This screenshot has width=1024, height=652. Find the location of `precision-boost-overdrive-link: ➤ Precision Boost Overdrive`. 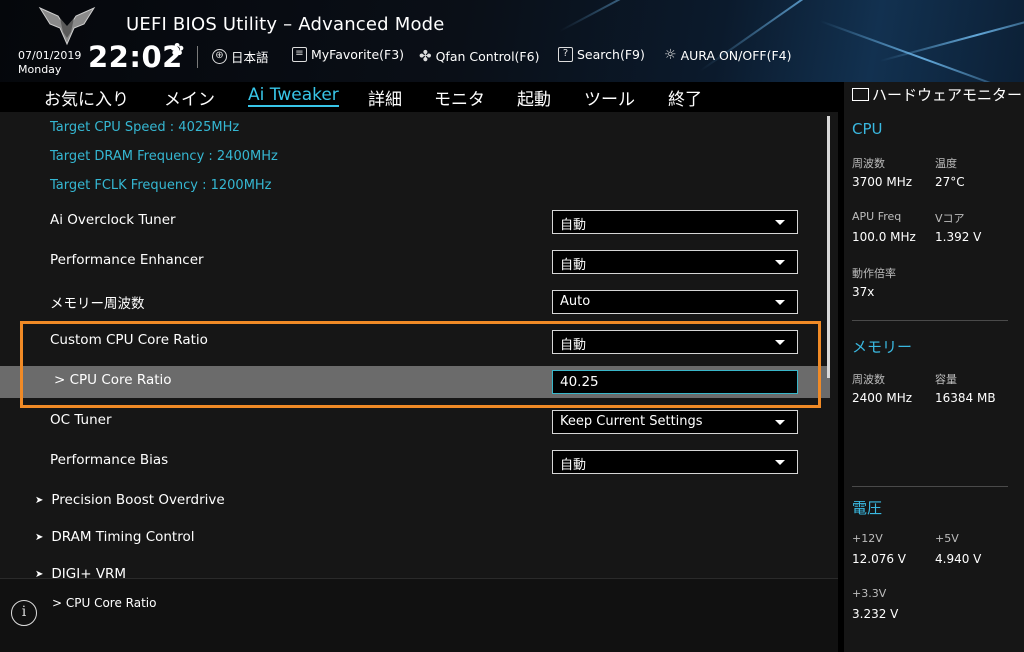

precision-boost-overdrive-link: ➤ Precision Boost Overdrive is located at coordinates (130, 501).